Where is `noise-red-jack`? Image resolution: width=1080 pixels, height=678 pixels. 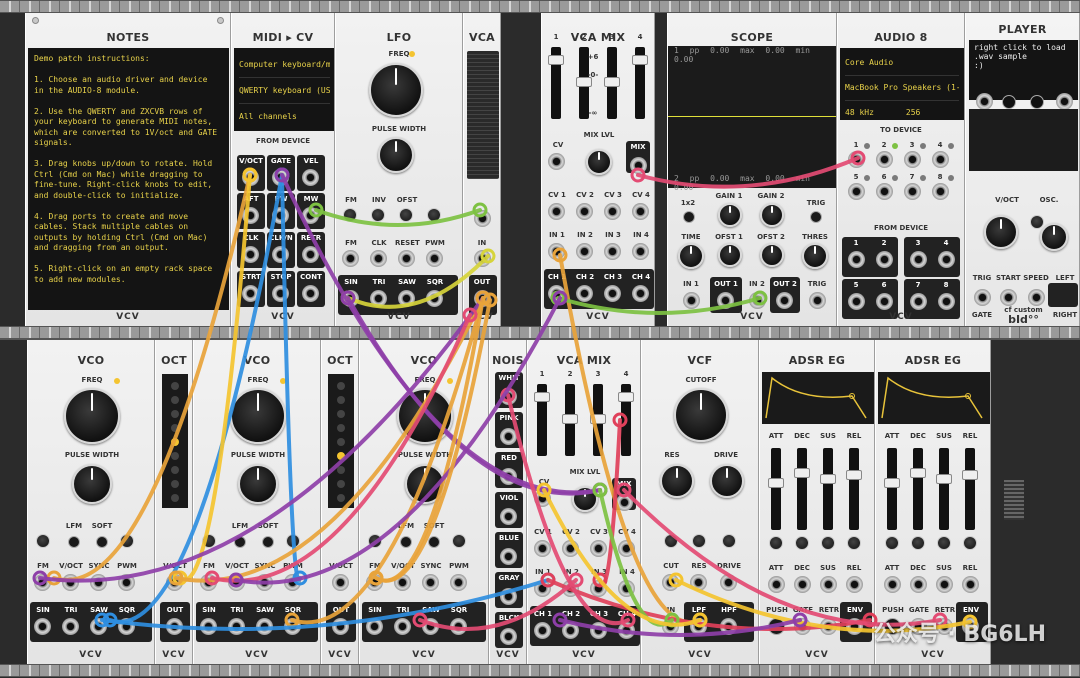 noise-red-jack is located at coordinates (508, 476).